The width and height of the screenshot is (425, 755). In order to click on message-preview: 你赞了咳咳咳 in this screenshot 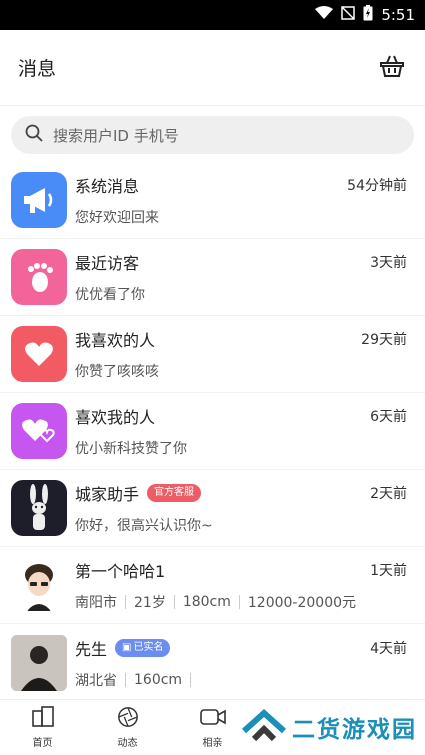, I will do `click(117, 372)`.